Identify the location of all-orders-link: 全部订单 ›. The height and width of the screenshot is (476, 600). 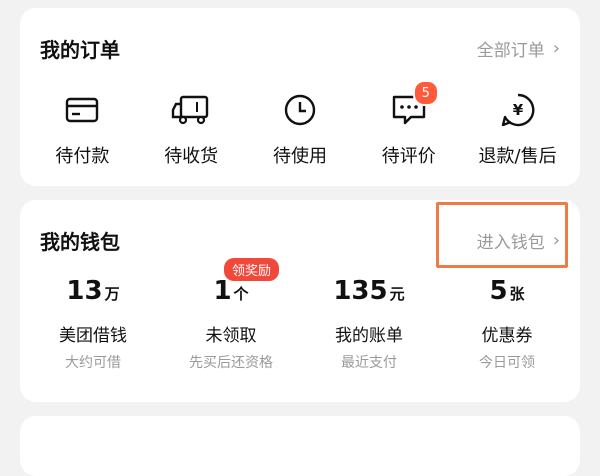
(518, 48).